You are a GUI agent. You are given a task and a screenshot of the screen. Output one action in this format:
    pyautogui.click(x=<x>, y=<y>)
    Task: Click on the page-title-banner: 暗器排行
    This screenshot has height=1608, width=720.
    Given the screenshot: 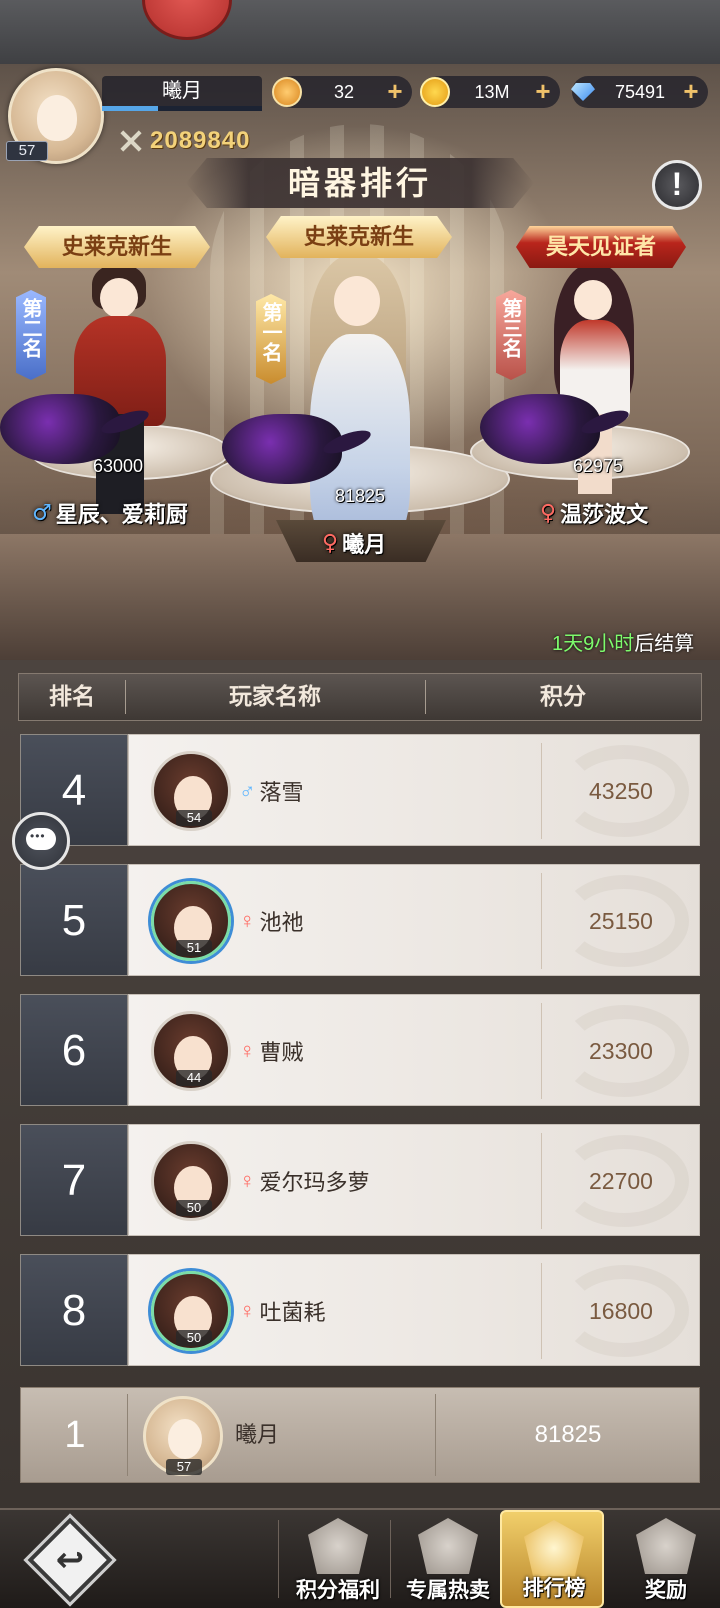 What is the action you would take?
    pyautogui.click(x=360, y=183)
    